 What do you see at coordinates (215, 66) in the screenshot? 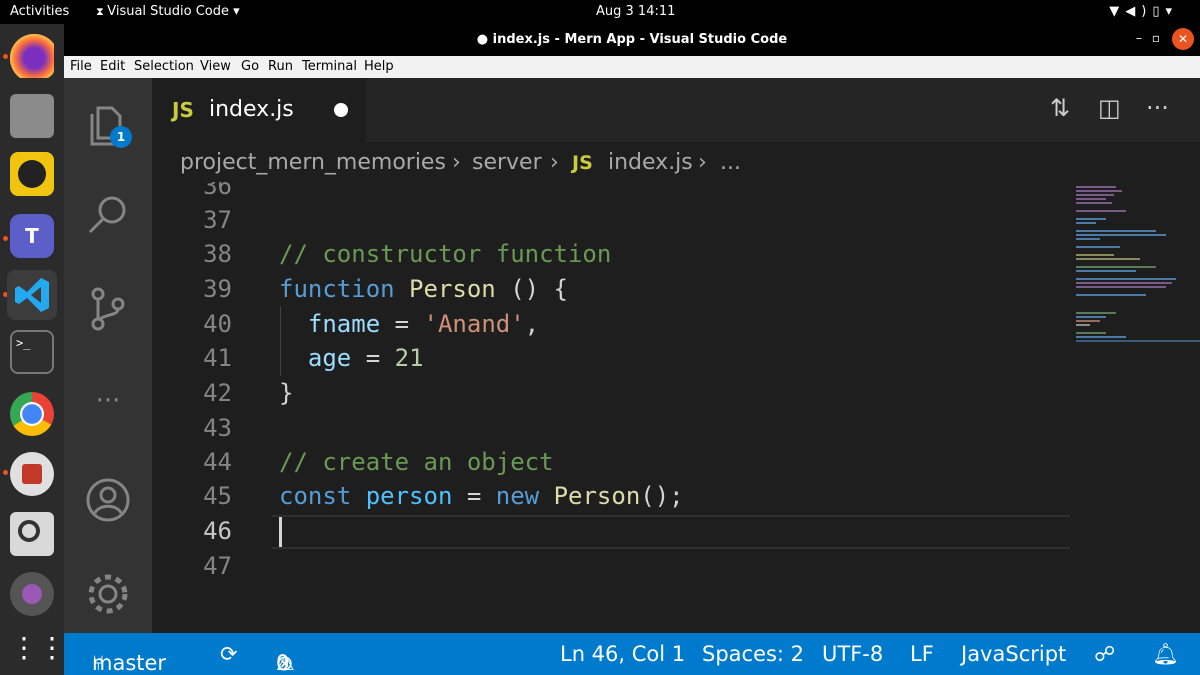
I see `menu-view: View` at bounding box center [215, 66].